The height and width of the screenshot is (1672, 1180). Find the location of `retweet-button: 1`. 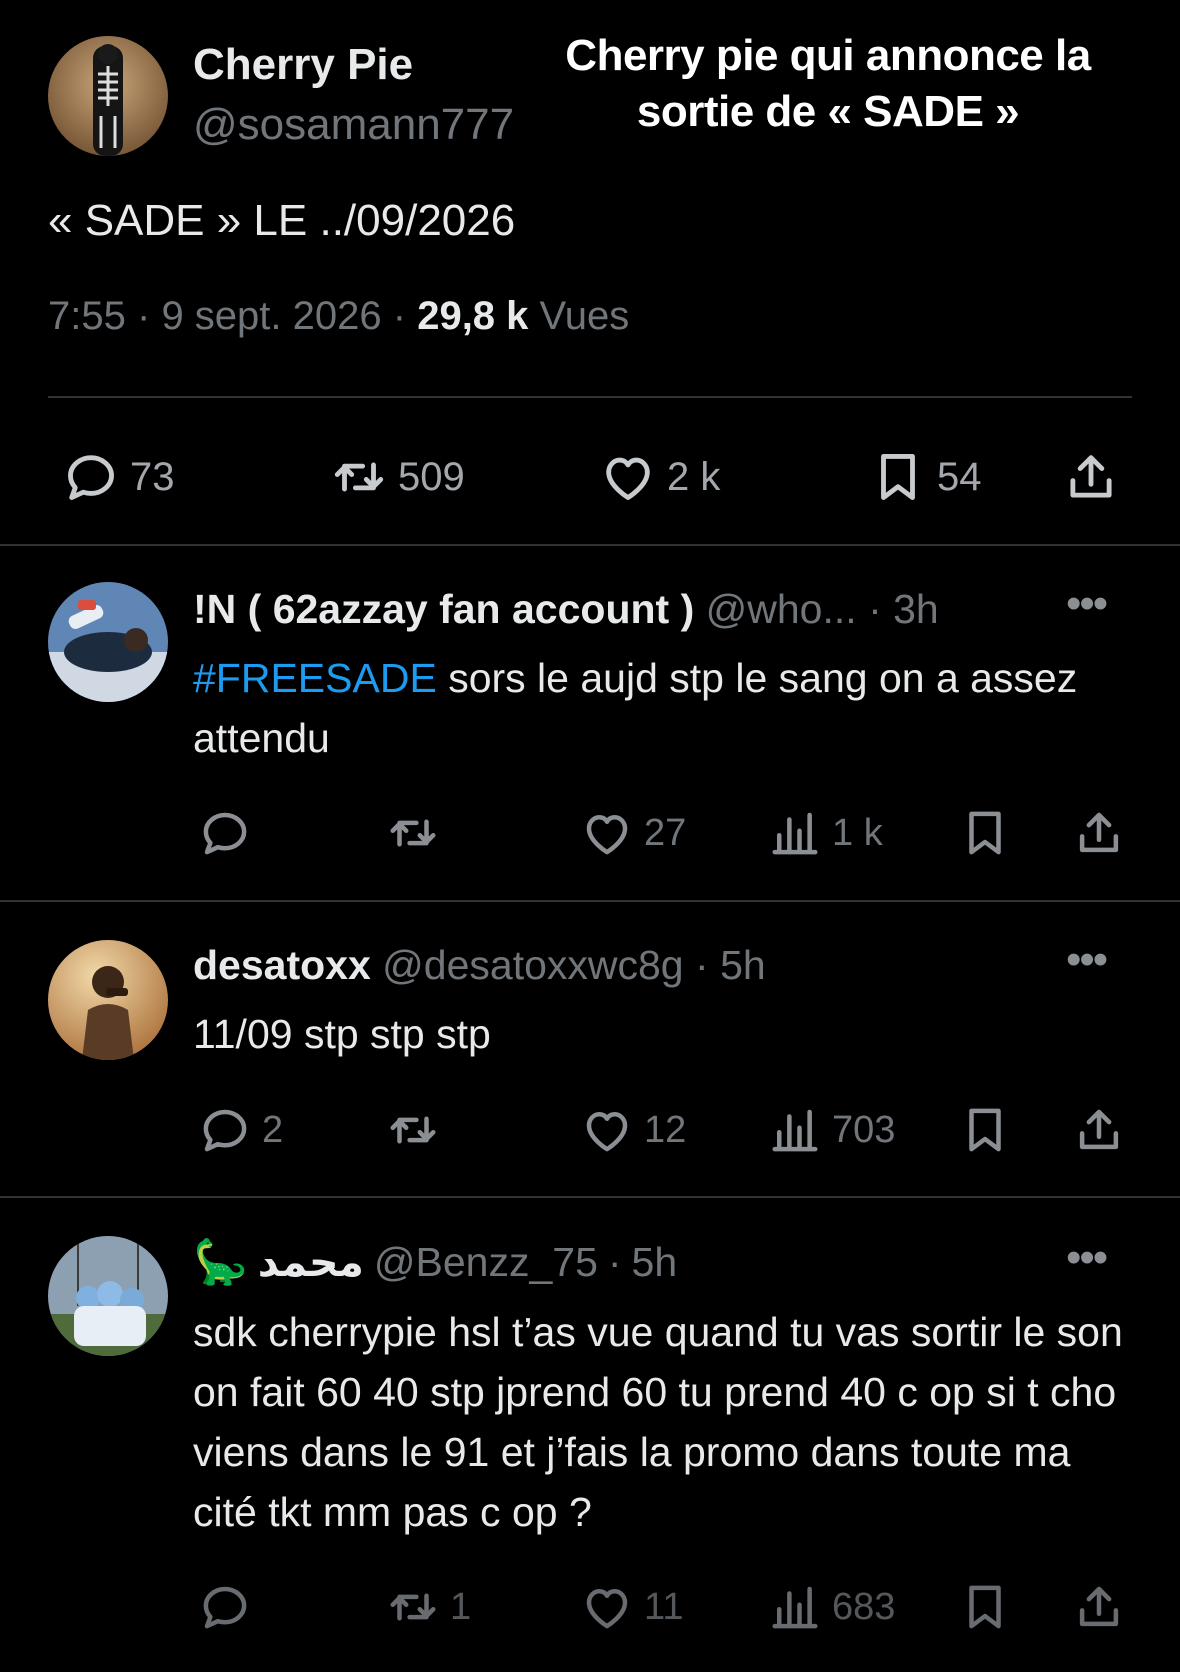

retweet-button: 1 is located at coordinates (428, 1607).